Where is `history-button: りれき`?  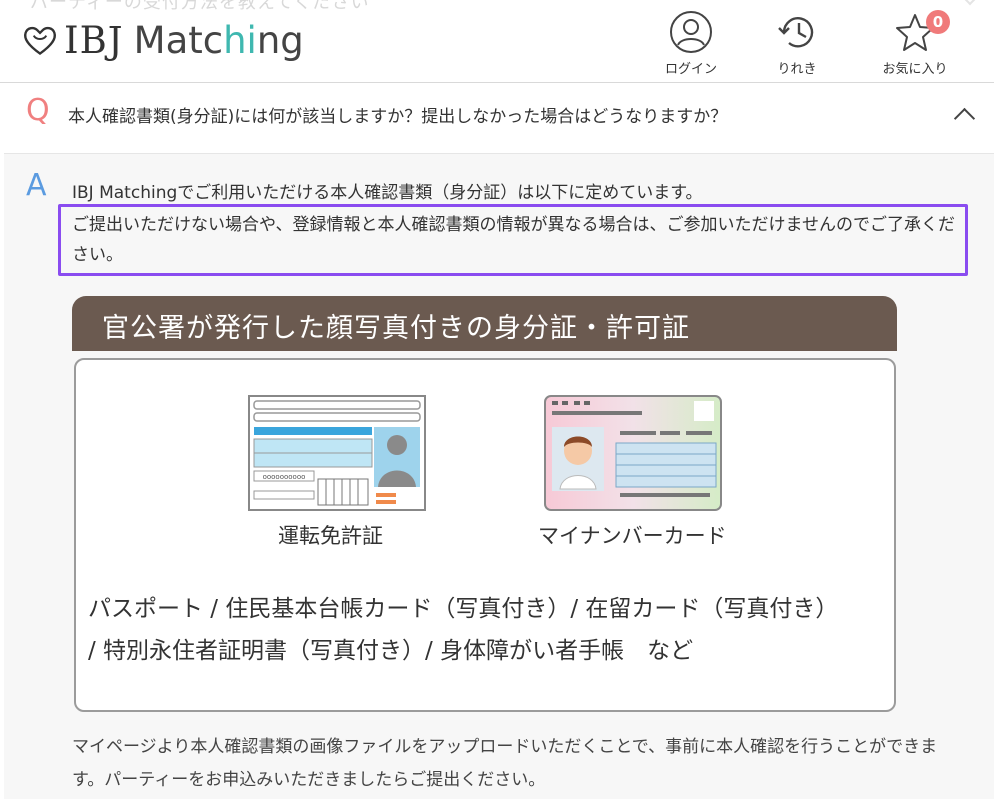 history-button: りれき is located at coordinates (797, 43).